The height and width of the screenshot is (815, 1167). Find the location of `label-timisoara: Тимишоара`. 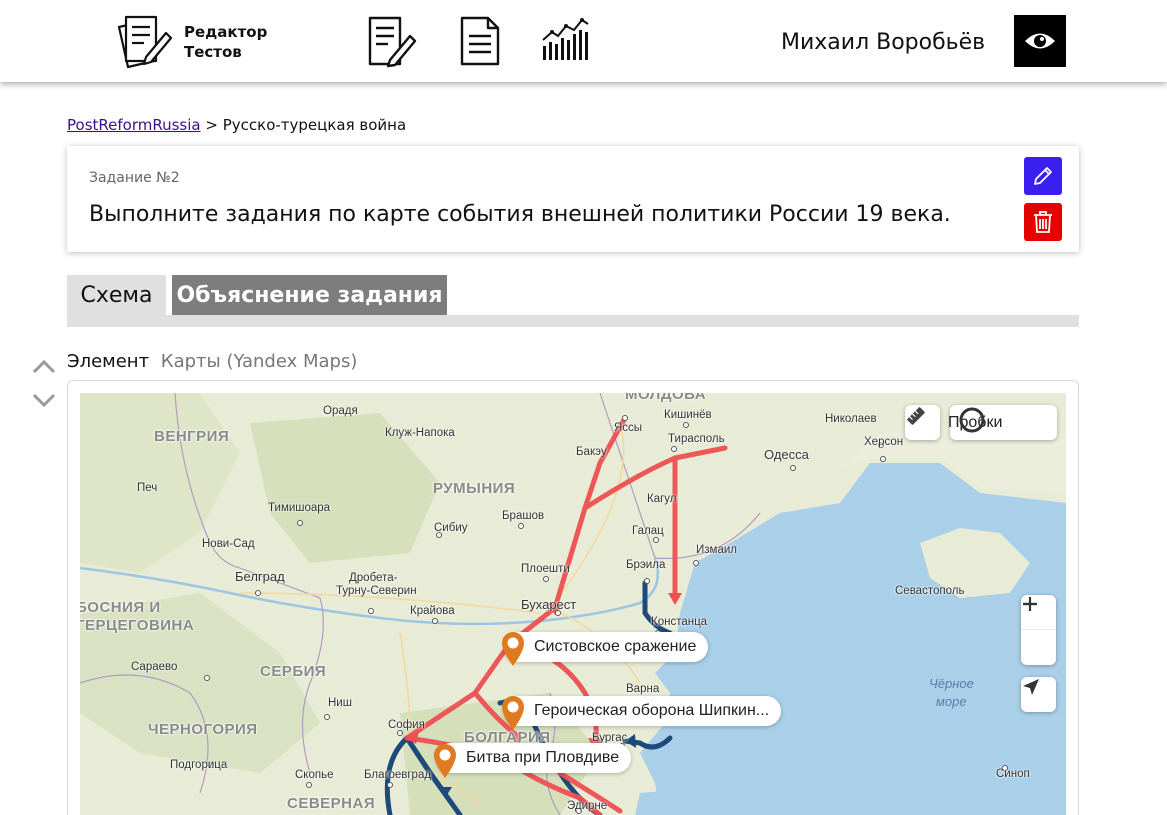

label-timisoara: Тимишоара is located at coordinates (299, 508).